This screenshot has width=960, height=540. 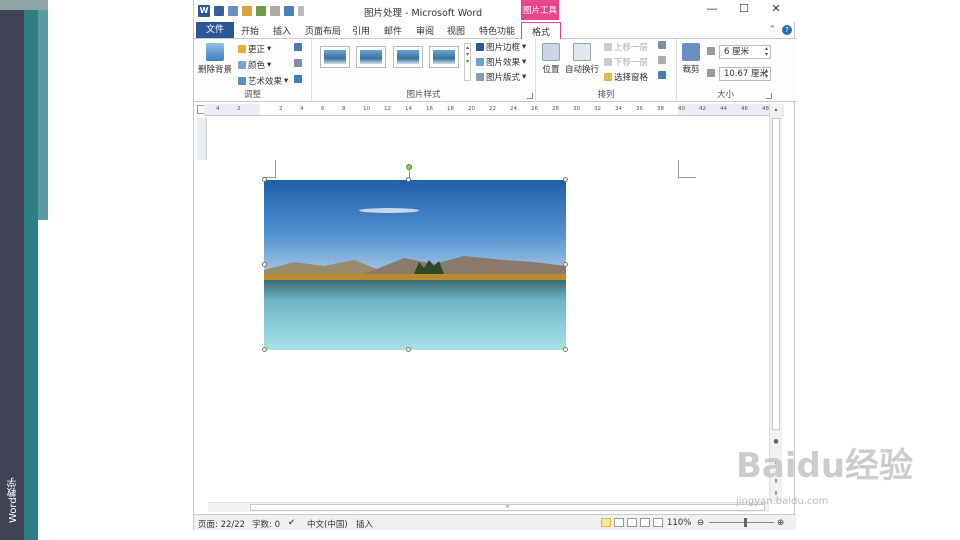 What do you see at coordinates (565, 349) in the screenshot?
I see `resize-handle-br` at bounding box center [565, 349].